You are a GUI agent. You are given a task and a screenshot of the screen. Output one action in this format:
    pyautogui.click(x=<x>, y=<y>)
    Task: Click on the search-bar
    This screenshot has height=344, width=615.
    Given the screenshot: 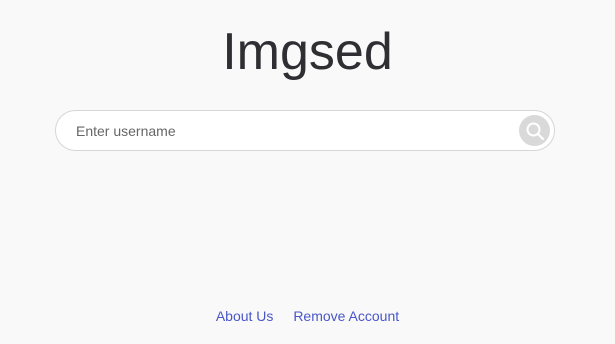 What is the action you would take?
    pyautogui.click(x=305, y=130)
    